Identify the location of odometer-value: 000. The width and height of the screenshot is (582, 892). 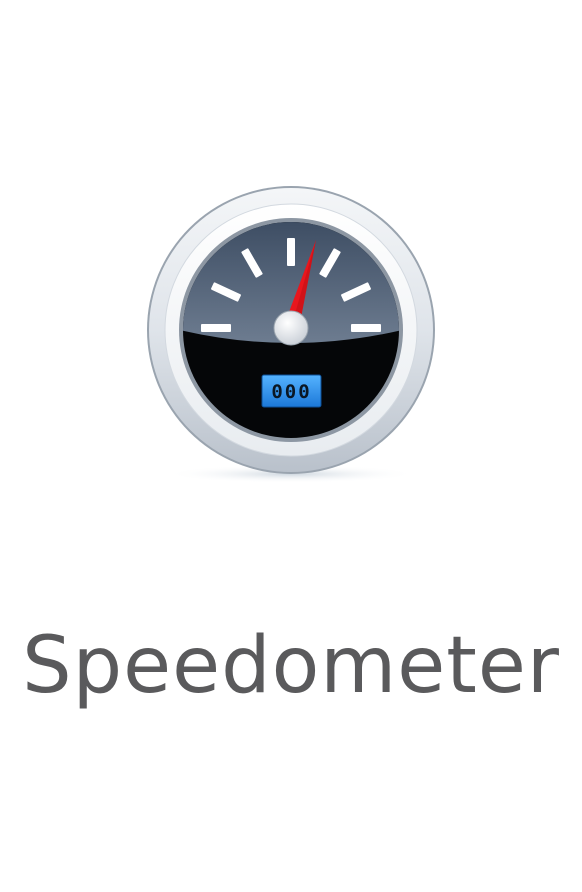
(291, 392).